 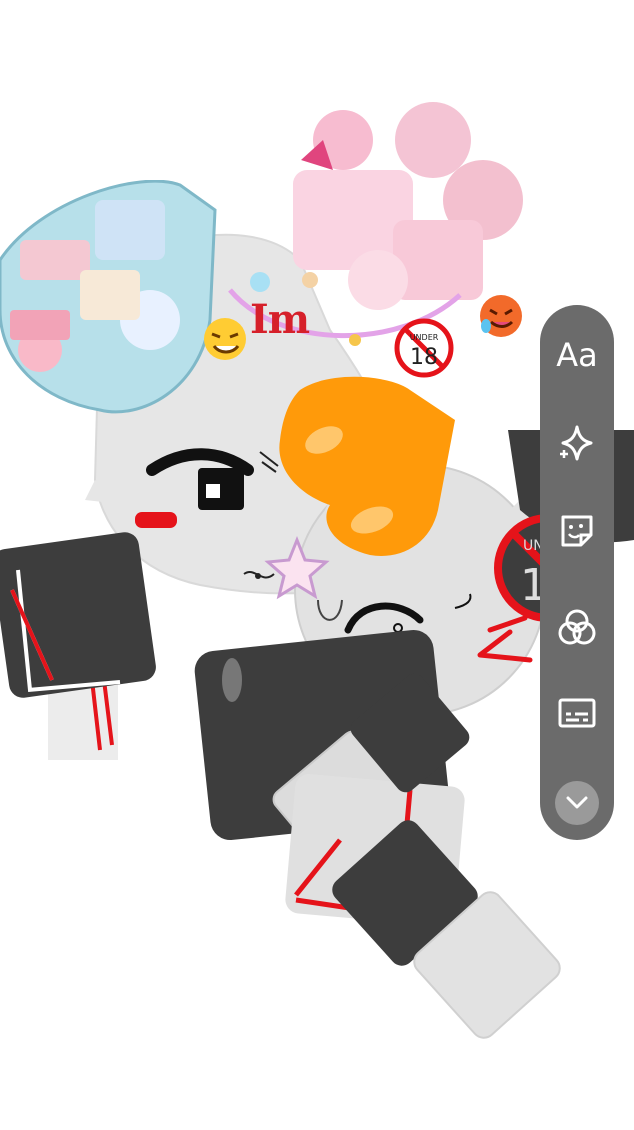 I want to click on text-tool-button: Aa, so click(x=577, y=355).